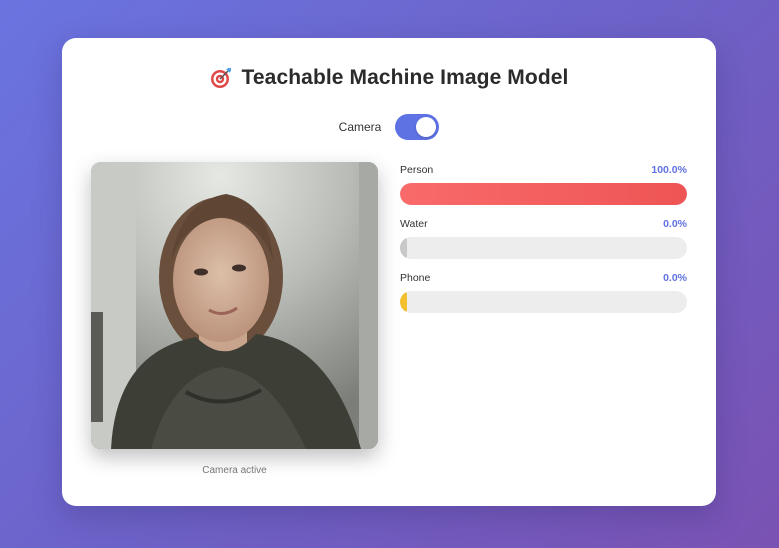  I want to click on camera-toggle-switch, so click(417, 127).